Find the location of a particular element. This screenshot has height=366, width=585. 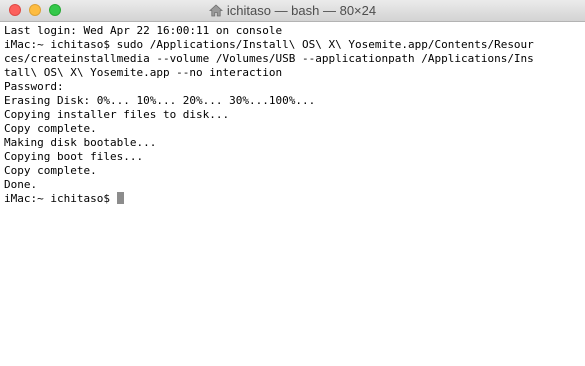

terminal-line: Password: is located at coordinates (34, 86).